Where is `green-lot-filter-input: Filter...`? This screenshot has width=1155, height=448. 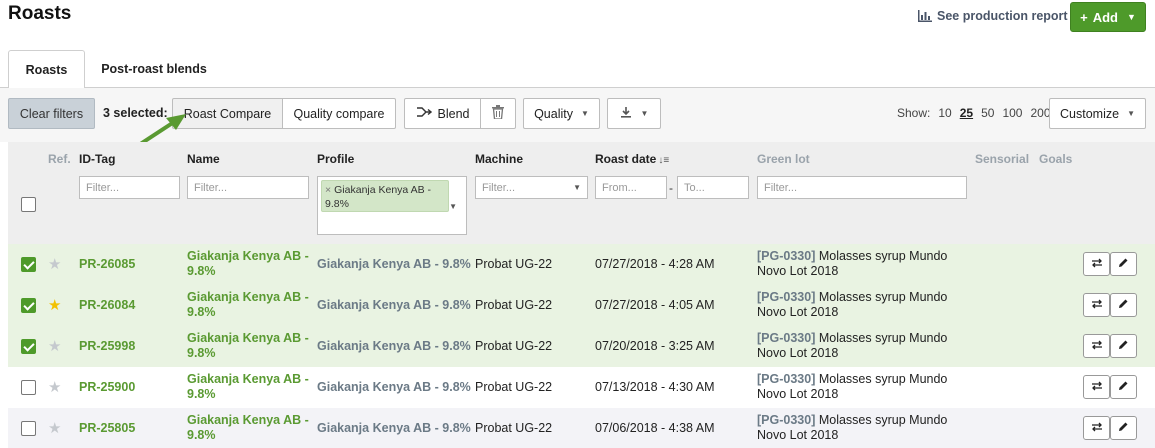 green-lot-filter-input: Filter... is located at coordinates (862, 187).